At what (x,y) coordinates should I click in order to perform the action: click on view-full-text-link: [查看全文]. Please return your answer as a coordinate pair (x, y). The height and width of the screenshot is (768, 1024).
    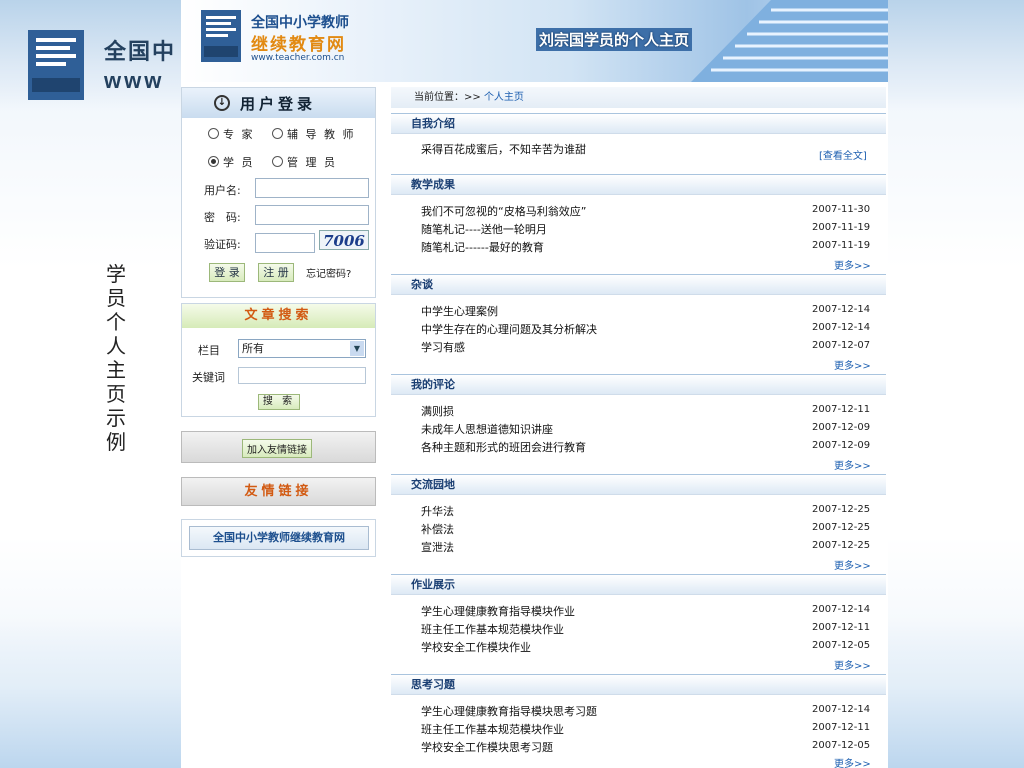
    Looking at the image, I should click on (843, 154).